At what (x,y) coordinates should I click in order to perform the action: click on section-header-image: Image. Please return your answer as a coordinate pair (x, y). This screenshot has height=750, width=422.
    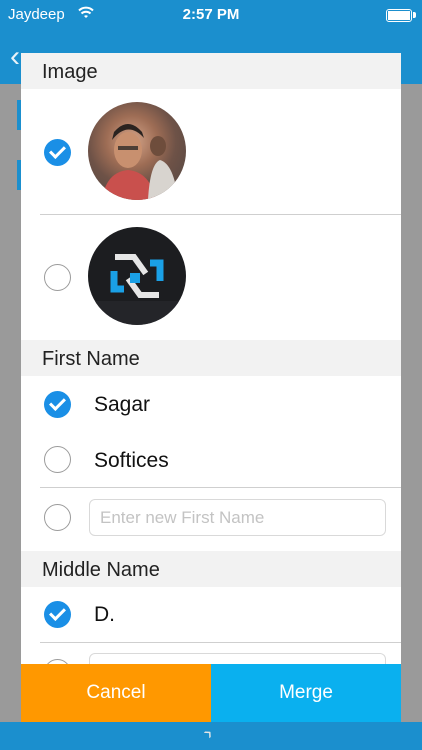
    Looking at the image, I should click on (211, 71).